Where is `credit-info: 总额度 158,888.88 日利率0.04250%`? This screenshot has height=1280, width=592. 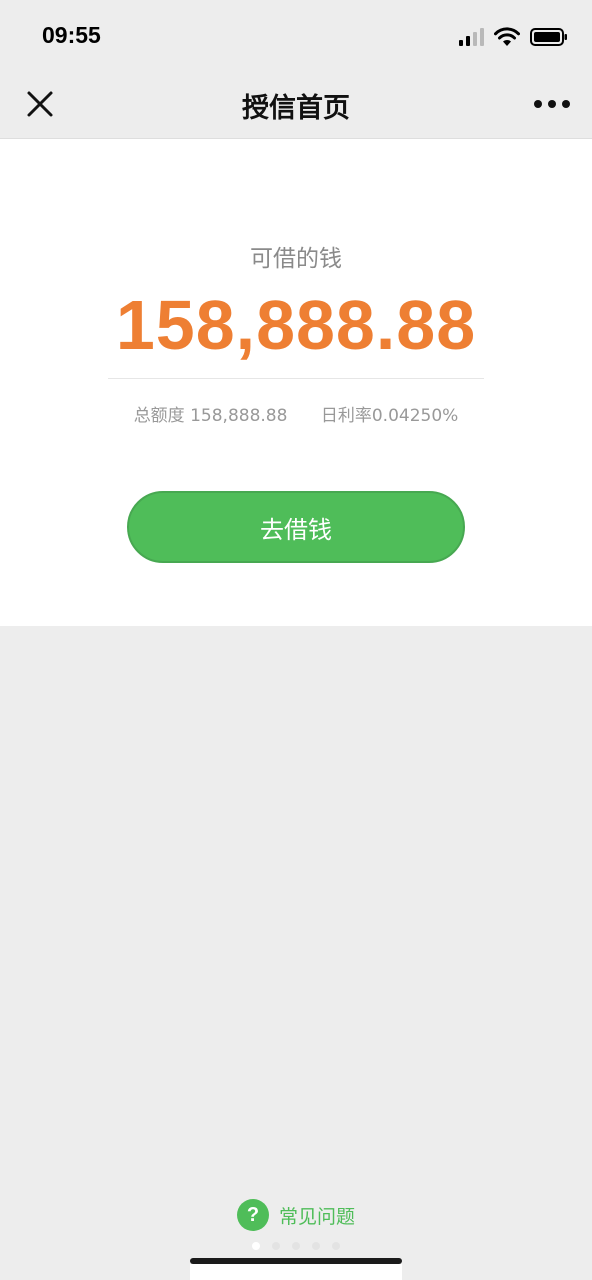 credit-info: 总额度 158,888.88 日利率0.04250% is located at coordinates (296, 413).